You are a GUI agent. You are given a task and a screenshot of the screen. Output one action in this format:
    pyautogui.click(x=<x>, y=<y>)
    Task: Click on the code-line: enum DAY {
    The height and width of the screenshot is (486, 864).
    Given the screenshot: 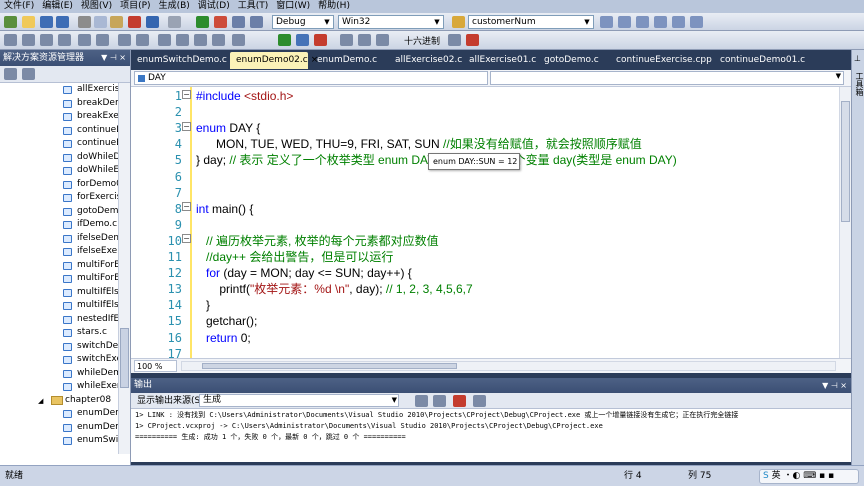 What is the action you would take?
    pyautogui.click(x=228, y=128)
    